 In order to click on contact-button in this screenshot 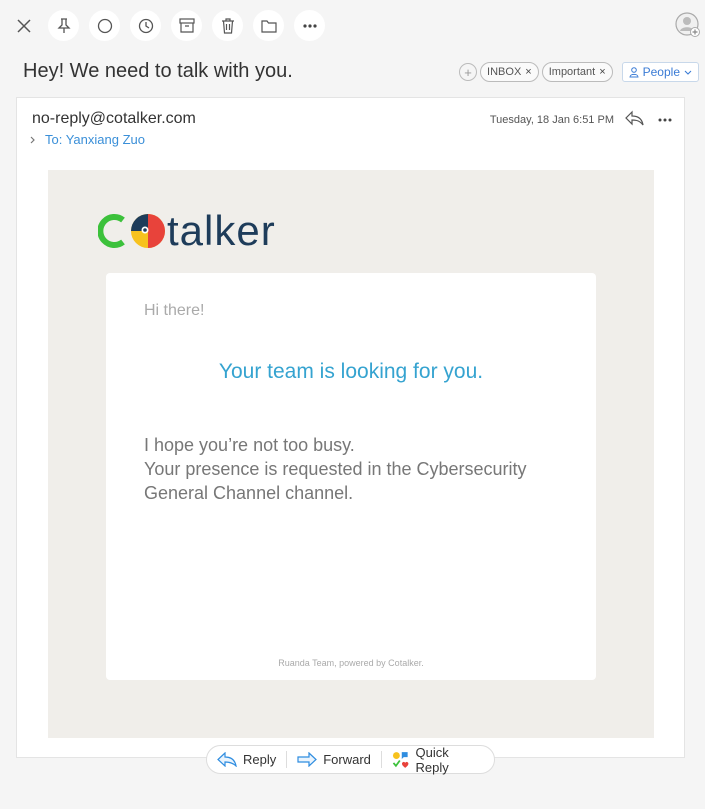, I will do `click(688, 25)`.